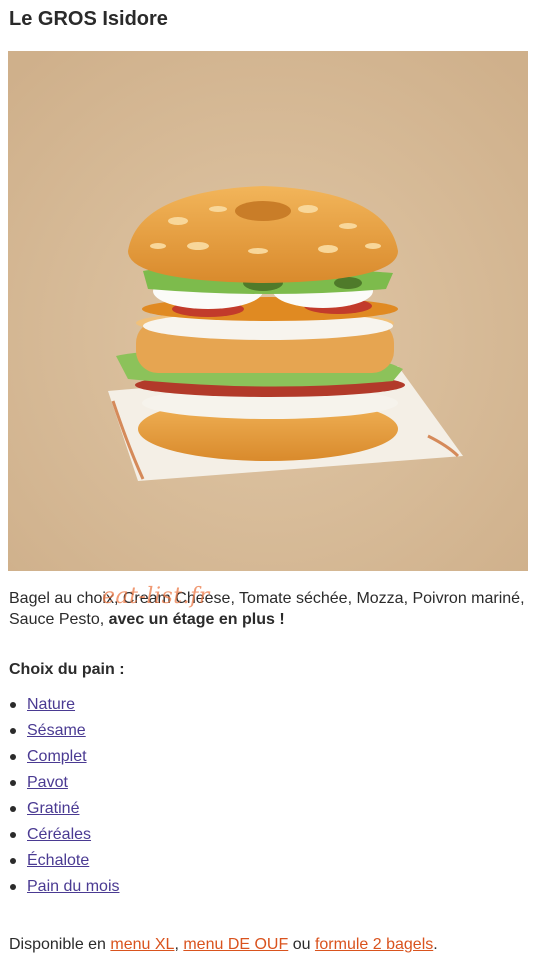 Image resolution: width=540 pixels, height=973 pixels. I want to click on list-item: Échalote, so click(64, 861).